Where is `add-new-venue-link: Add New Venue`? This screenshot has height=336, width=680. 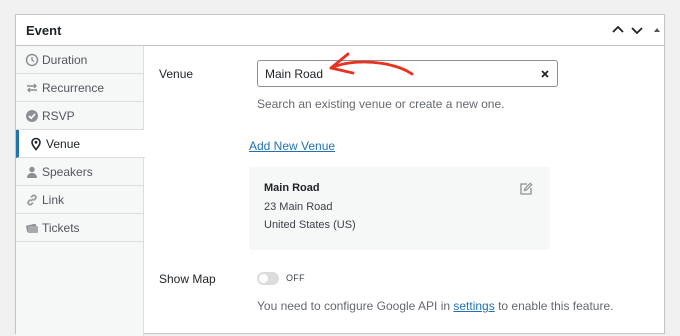
add-new-venue-link: Add New Venue is located at coordinates (292, 146).